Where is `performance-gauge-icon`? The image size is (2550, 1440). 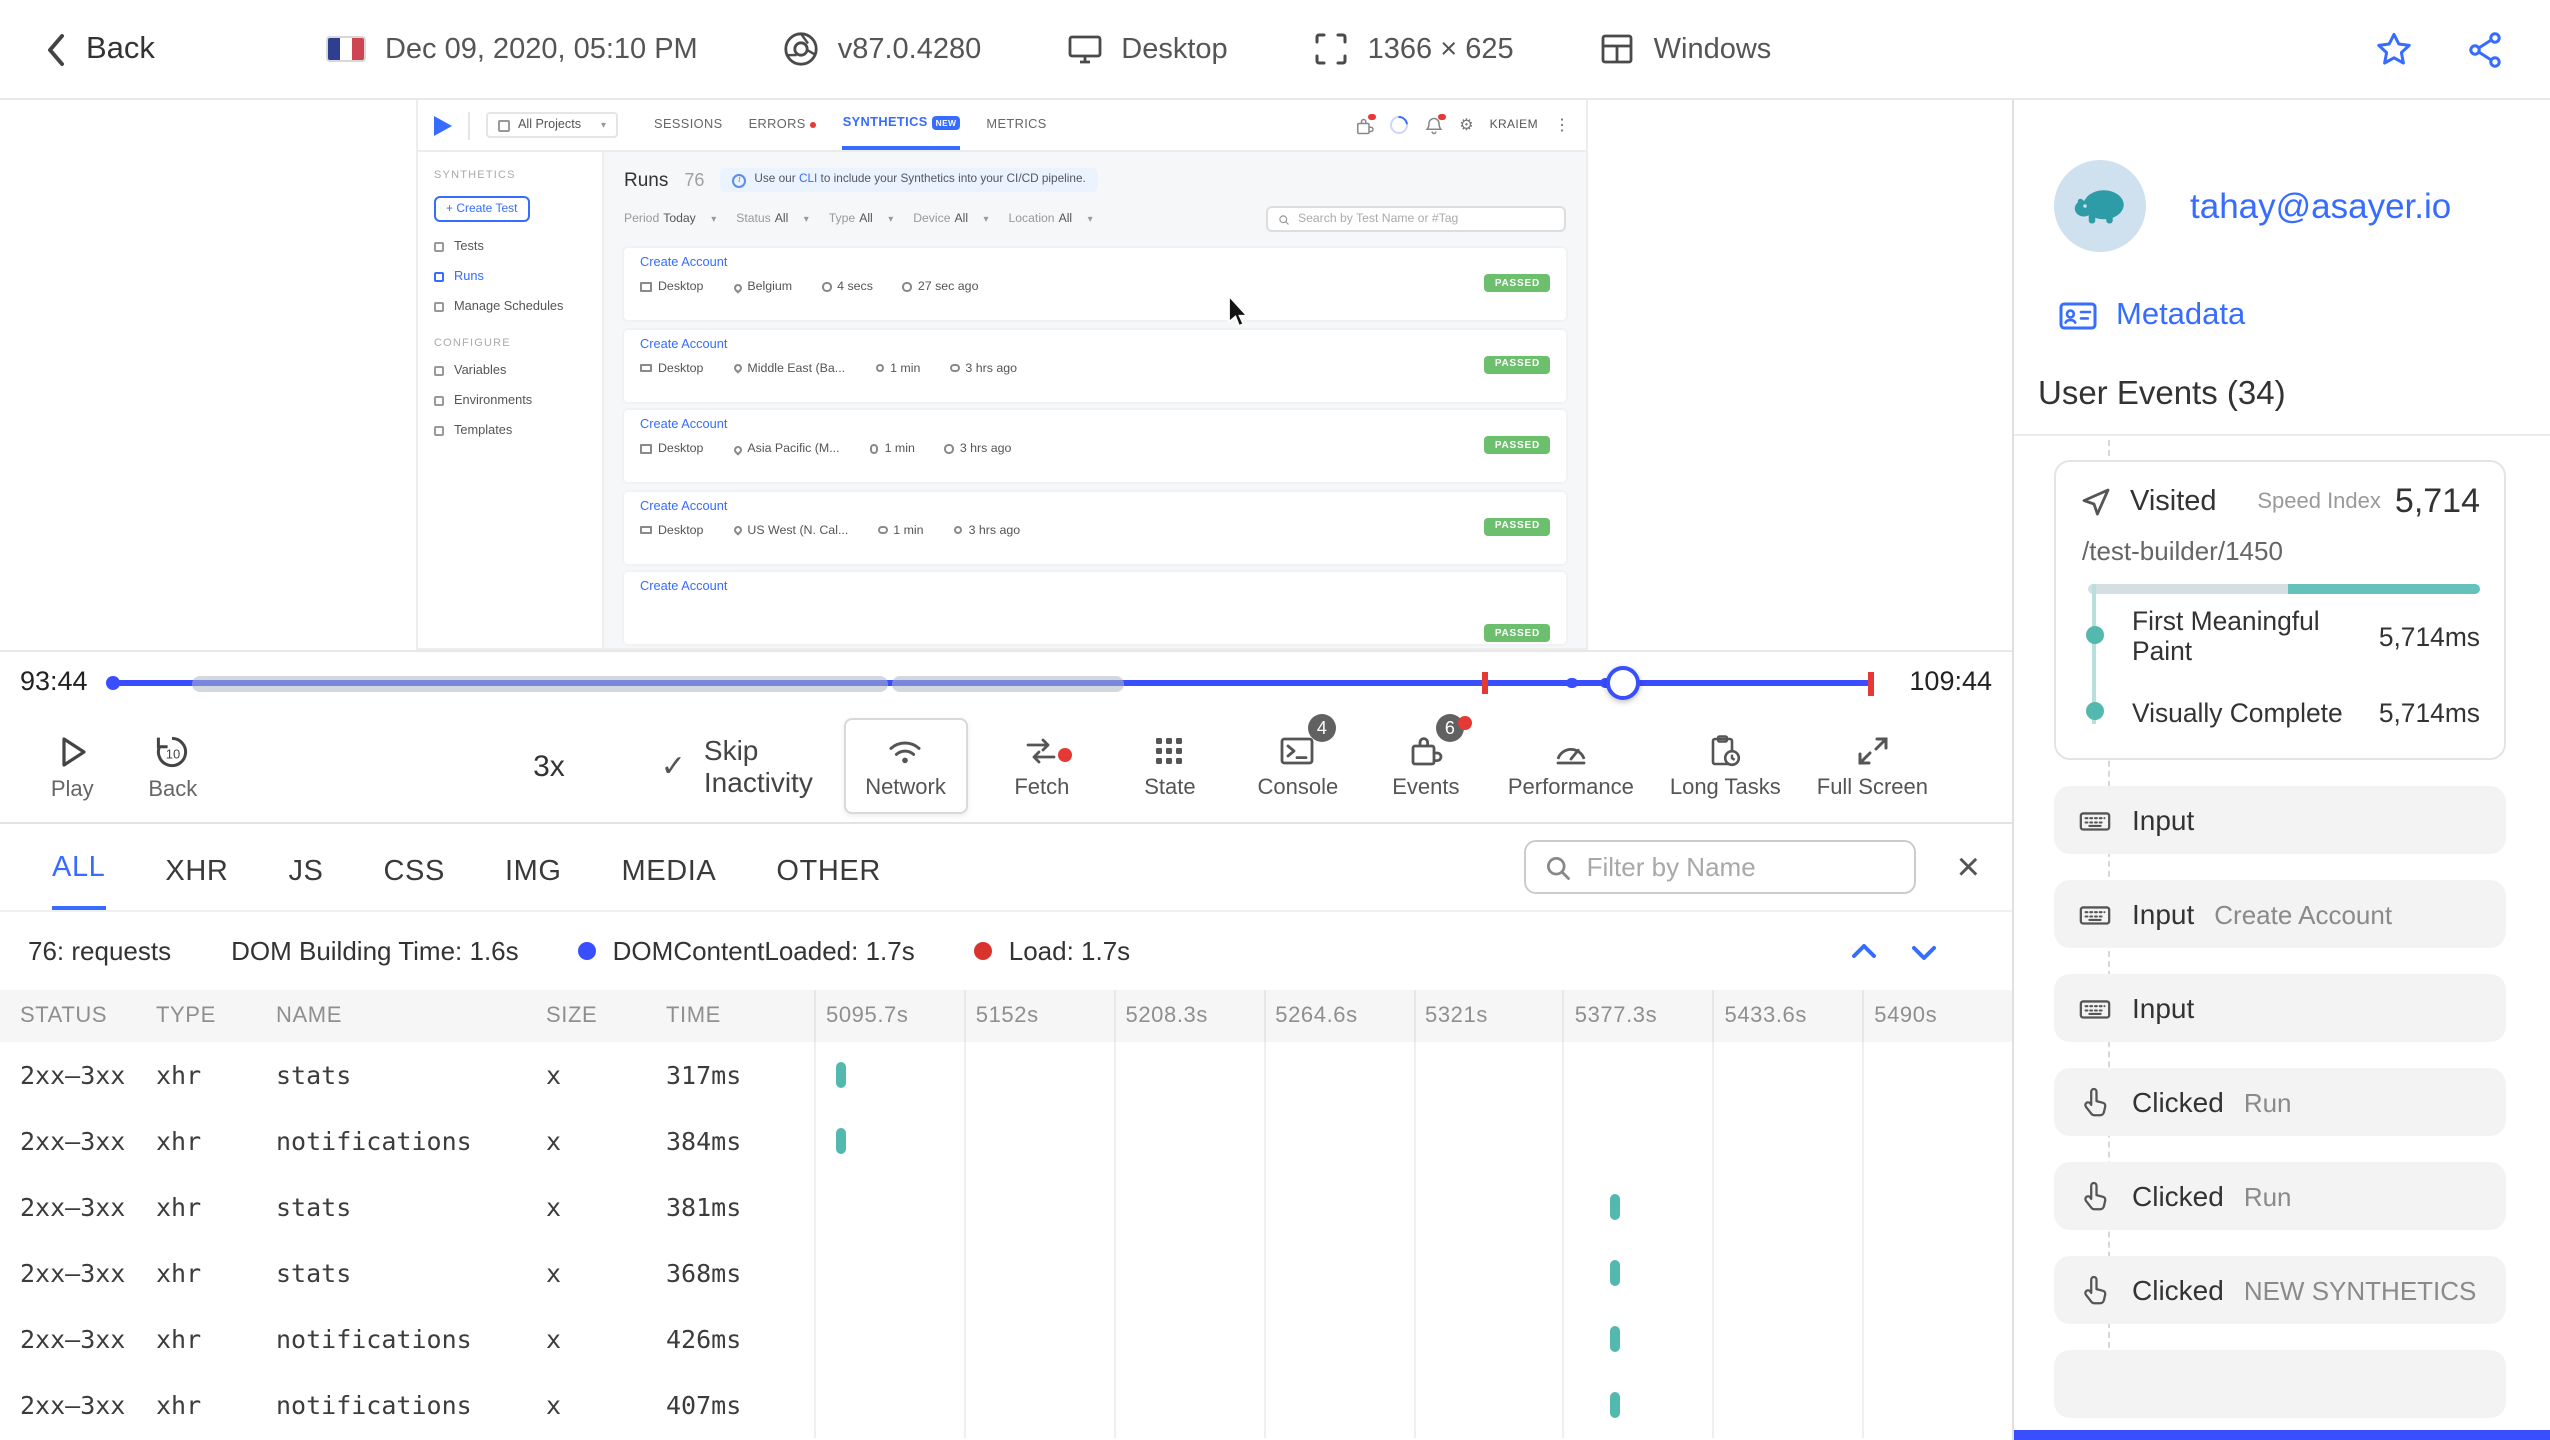 performance-gauge-icon is located at coordinates (1571, 756).